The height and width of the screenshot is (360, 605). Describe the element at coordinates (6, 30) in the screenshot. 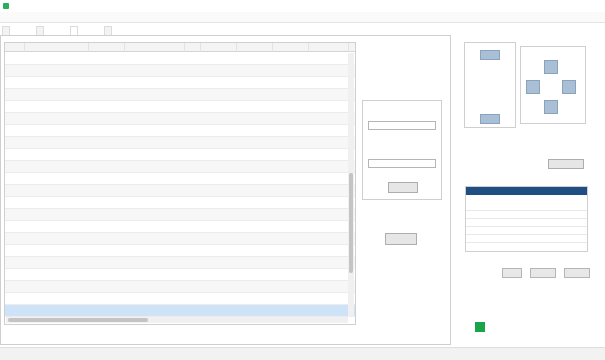

I see `tab-image-info` at that location.